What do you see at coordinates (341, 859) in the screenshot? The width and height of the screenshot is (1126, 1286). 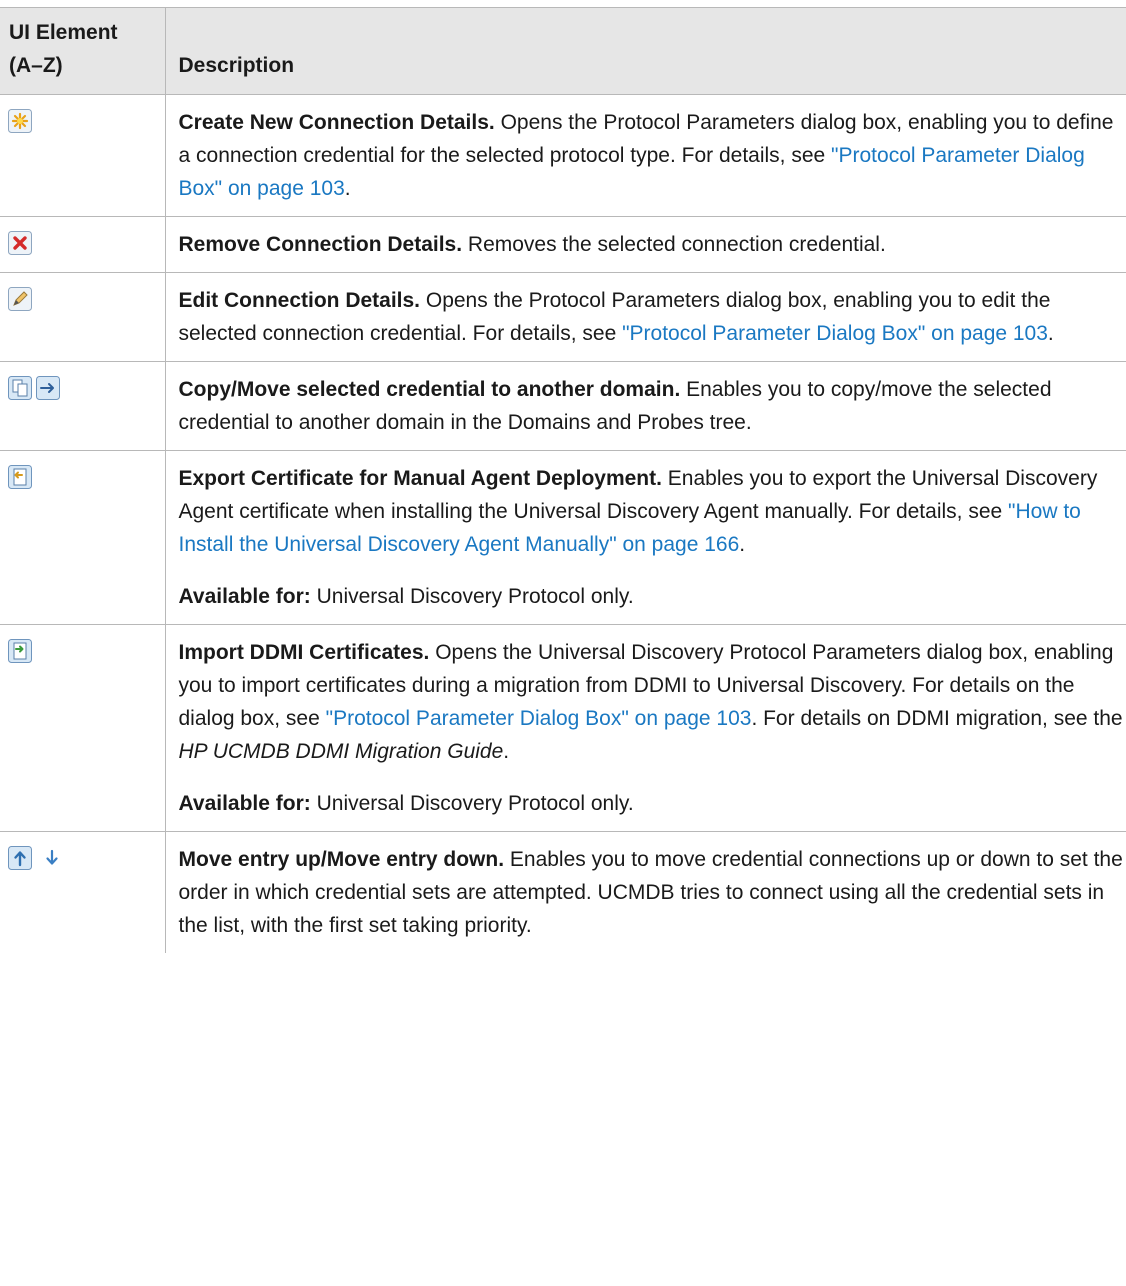 I see `item-title: Move entry up/Move entry down.` at bounding box center [341, 859].